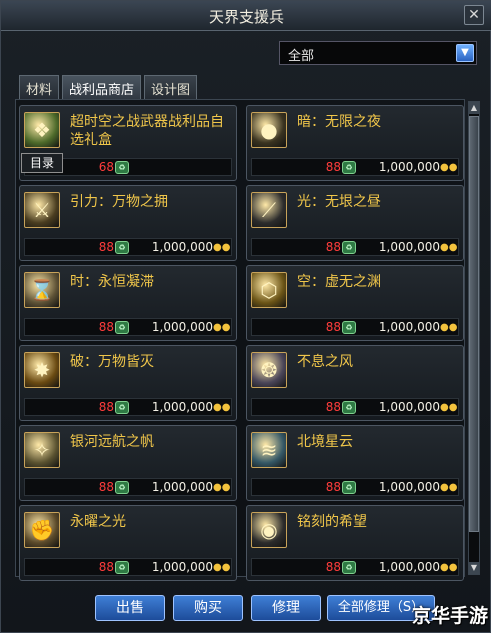 This screenshot has height=633, width=491. Describe the element at coordinates (339, 122) in the screenshot. I see `item-name: 暗：无限之夜` at that location.